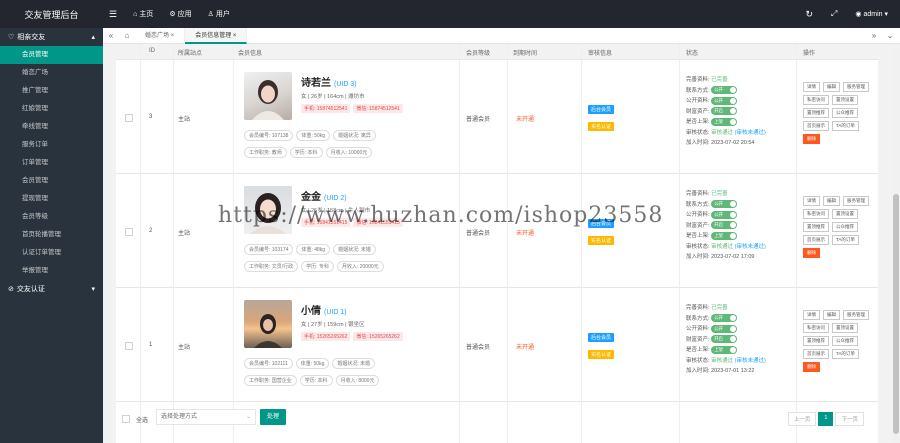 The height and width of the screenshot is (443, 900). Describe the element at coordinates (219, 14) in the screenshot. I see `nav-user: ♙ 用户` at that location.